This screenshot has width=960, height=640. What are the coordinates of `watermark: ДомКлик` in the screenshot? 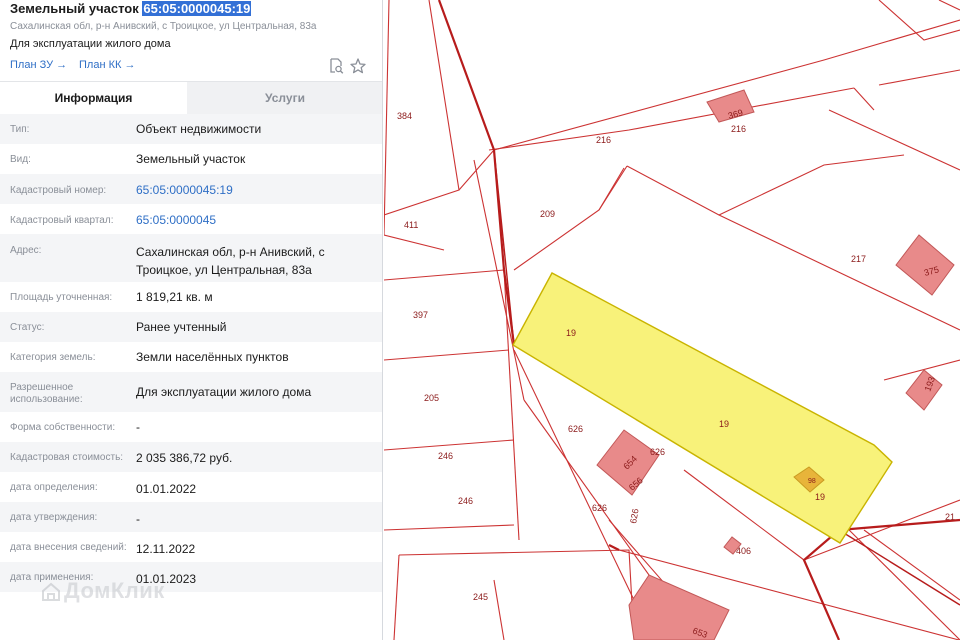 It's located at (114, 590).